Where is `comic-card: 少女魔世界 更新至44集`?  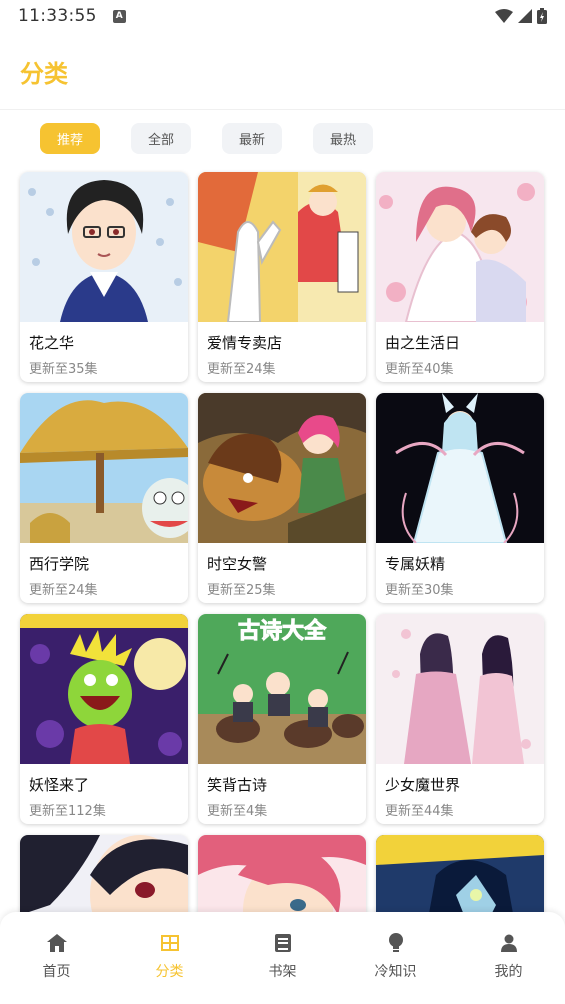
comic-card: 少女魔世界 更新至44集 is located at coordinates (460, 719).